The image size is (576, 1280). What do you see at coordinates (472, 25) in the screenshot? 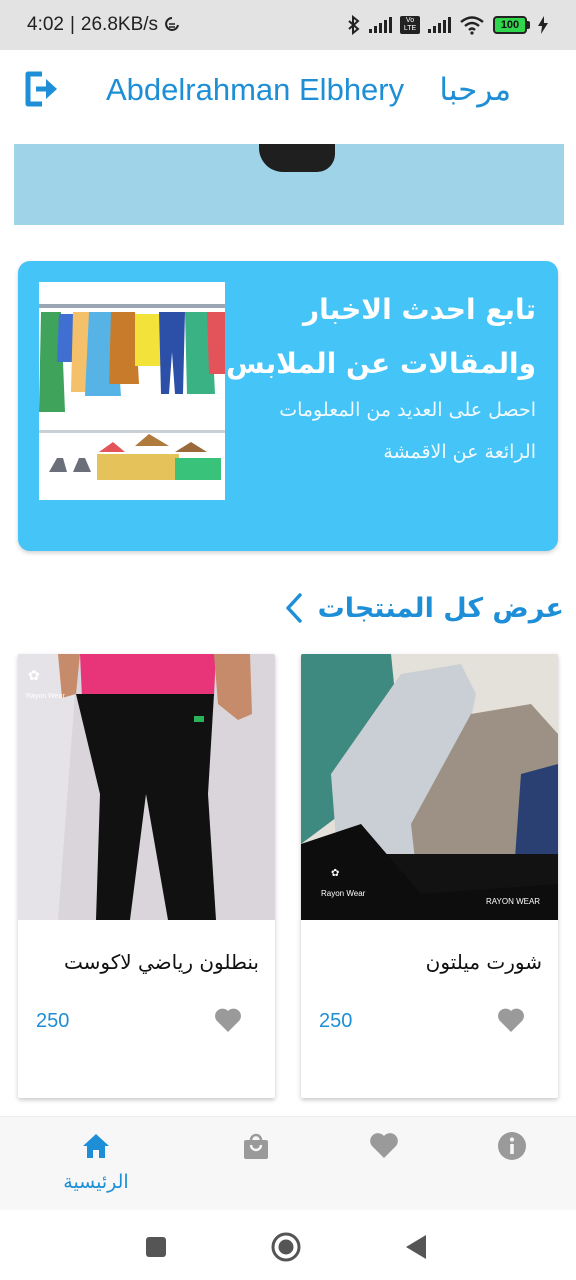
I see `wifi-icon` at bounding box center [472, 25].